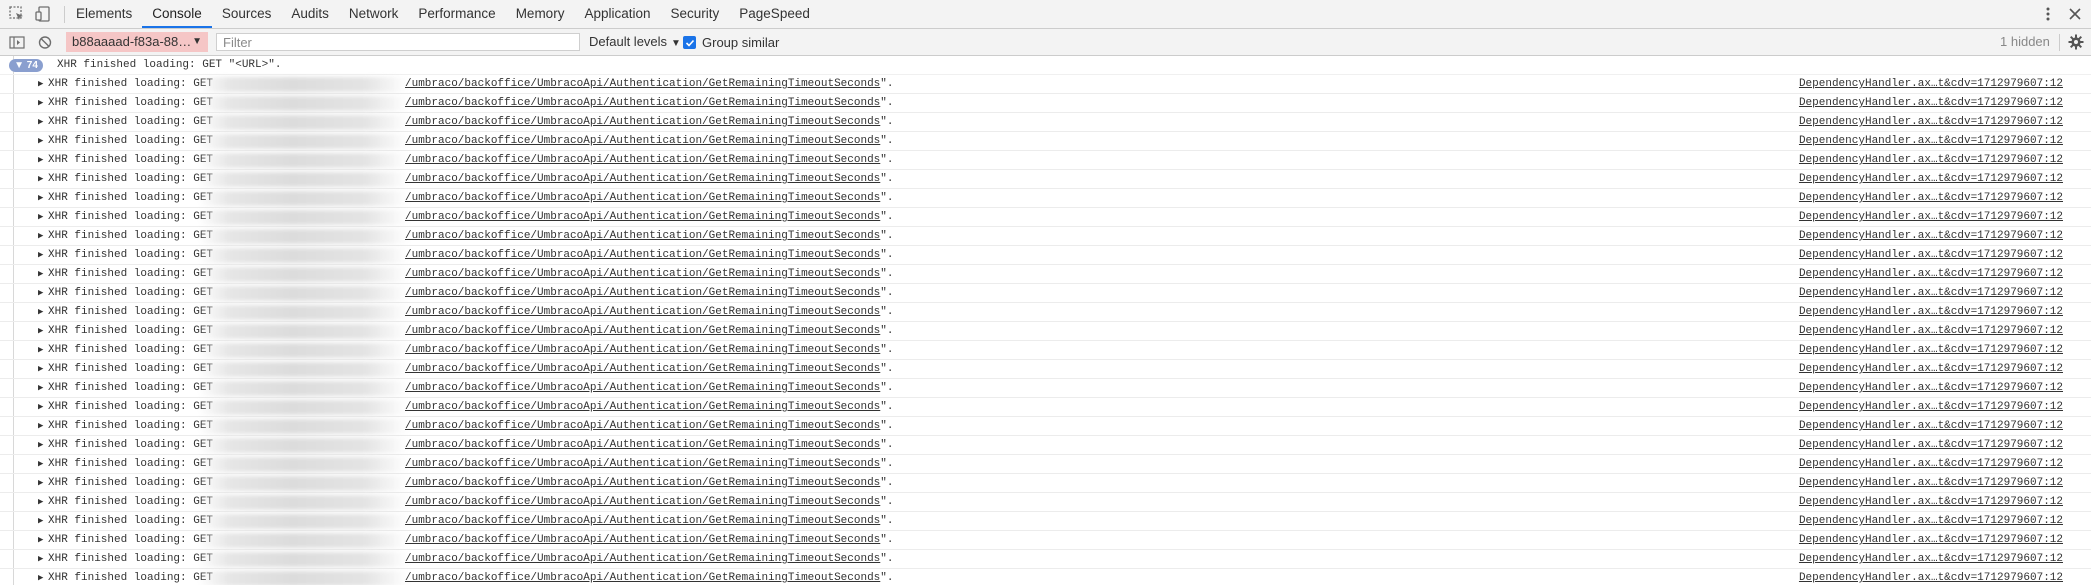 Image resolution: width=2091 pixels, height=585 pixels. I want to click on tab-console: Console, so click(177, 14).